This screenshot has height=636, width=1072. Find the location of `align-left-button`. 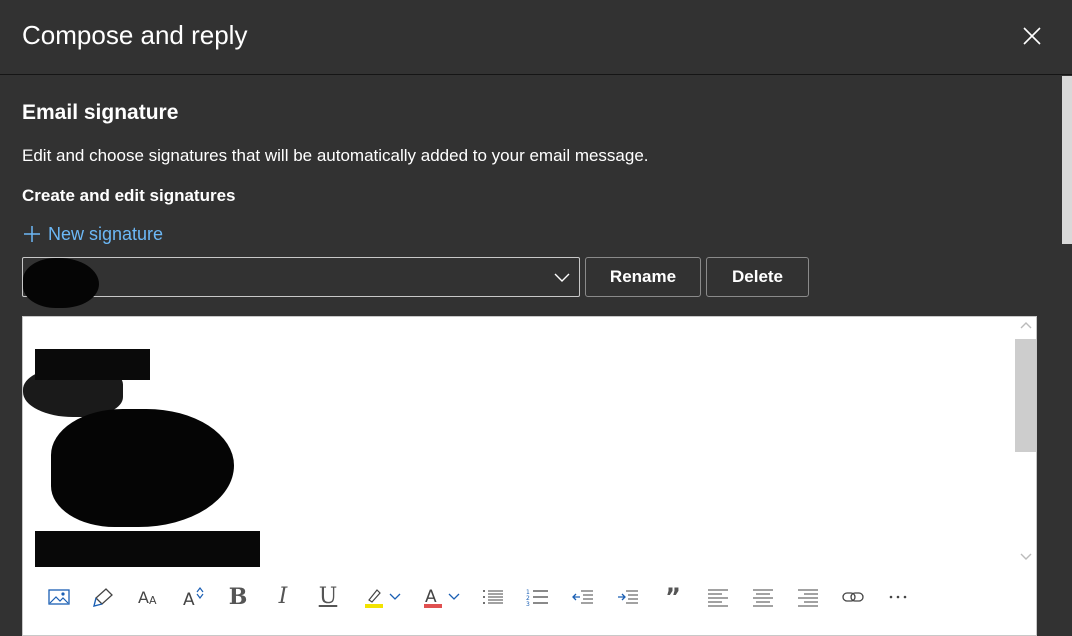

align-left-button is located at coordinates (718, 597).